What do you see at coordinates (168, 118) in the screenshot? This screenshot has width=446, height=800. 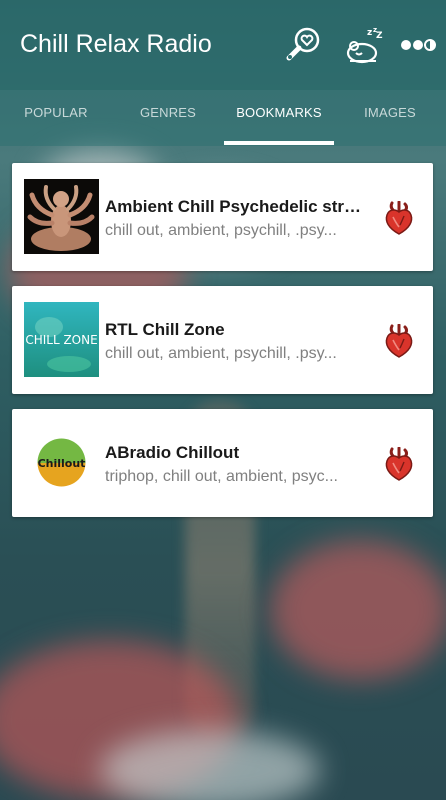 I see `tab-genres: GENRES` at bounding box center [168, 118].